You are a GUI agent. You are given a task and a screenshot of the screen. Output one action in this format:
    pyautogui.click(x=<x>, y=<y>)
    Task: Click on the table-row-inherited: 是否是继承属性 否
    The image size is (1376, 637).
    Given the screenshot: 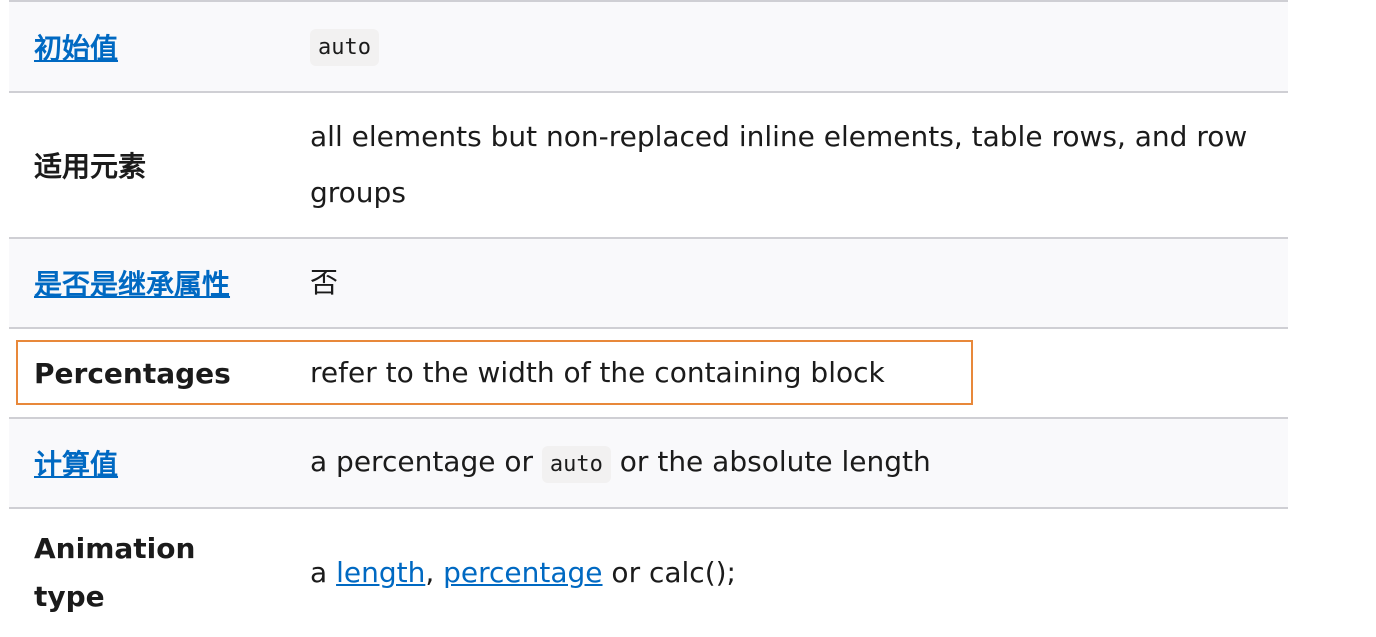 What is the action you would take?
    pyautogui.click(x=648, y=284)
    